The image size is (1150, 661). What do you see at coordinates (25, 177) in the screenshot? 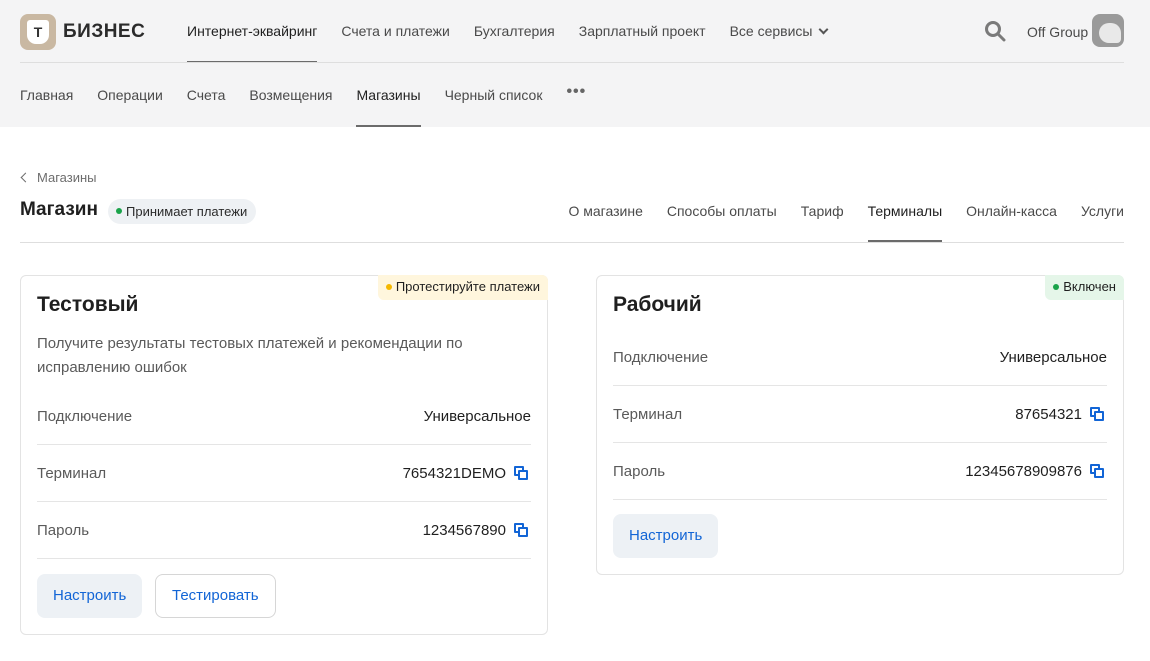
I see `chevron-left-icon` at bounding box center [25, 177].